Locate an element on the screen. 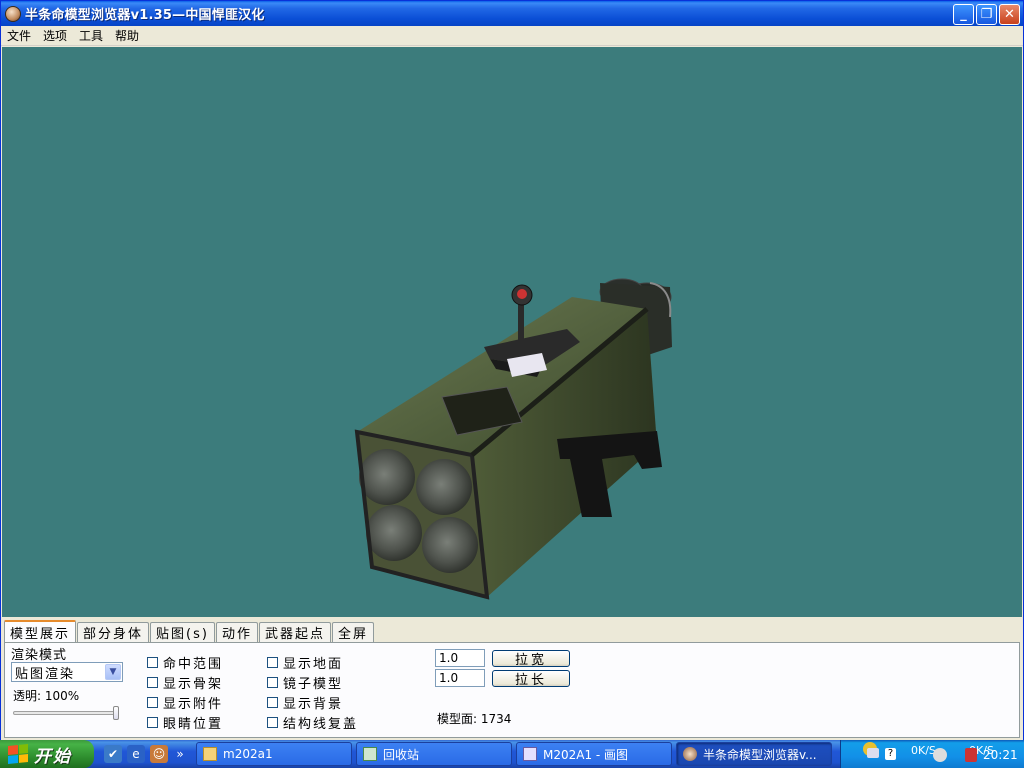 This screenshot has width=1024, height=768. task-recycle-bin: 回收站 is located at coordinates (434, 754).